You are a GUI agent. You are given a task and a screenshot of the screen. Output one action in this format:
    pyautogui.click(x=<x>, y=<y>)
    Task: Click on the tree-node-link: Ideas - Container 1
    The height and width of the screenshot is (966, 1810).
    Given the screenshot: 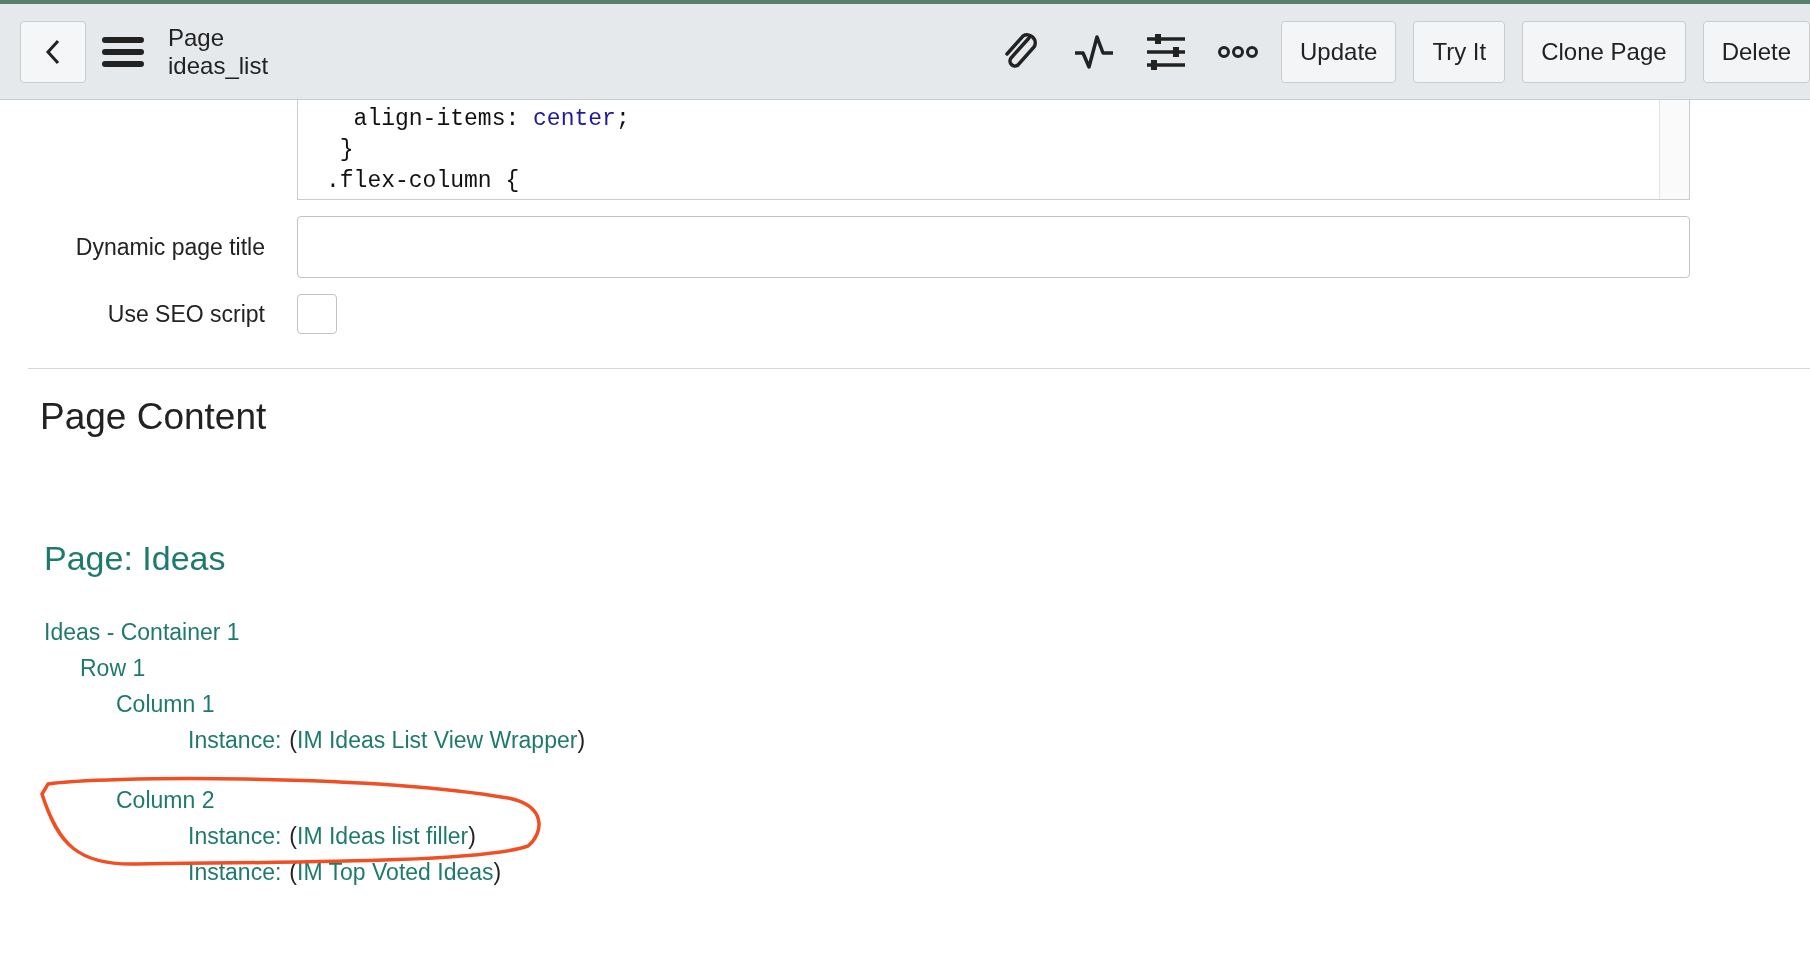 What is the action you would take?
    pyautogui.click(x=142, y=631)
    